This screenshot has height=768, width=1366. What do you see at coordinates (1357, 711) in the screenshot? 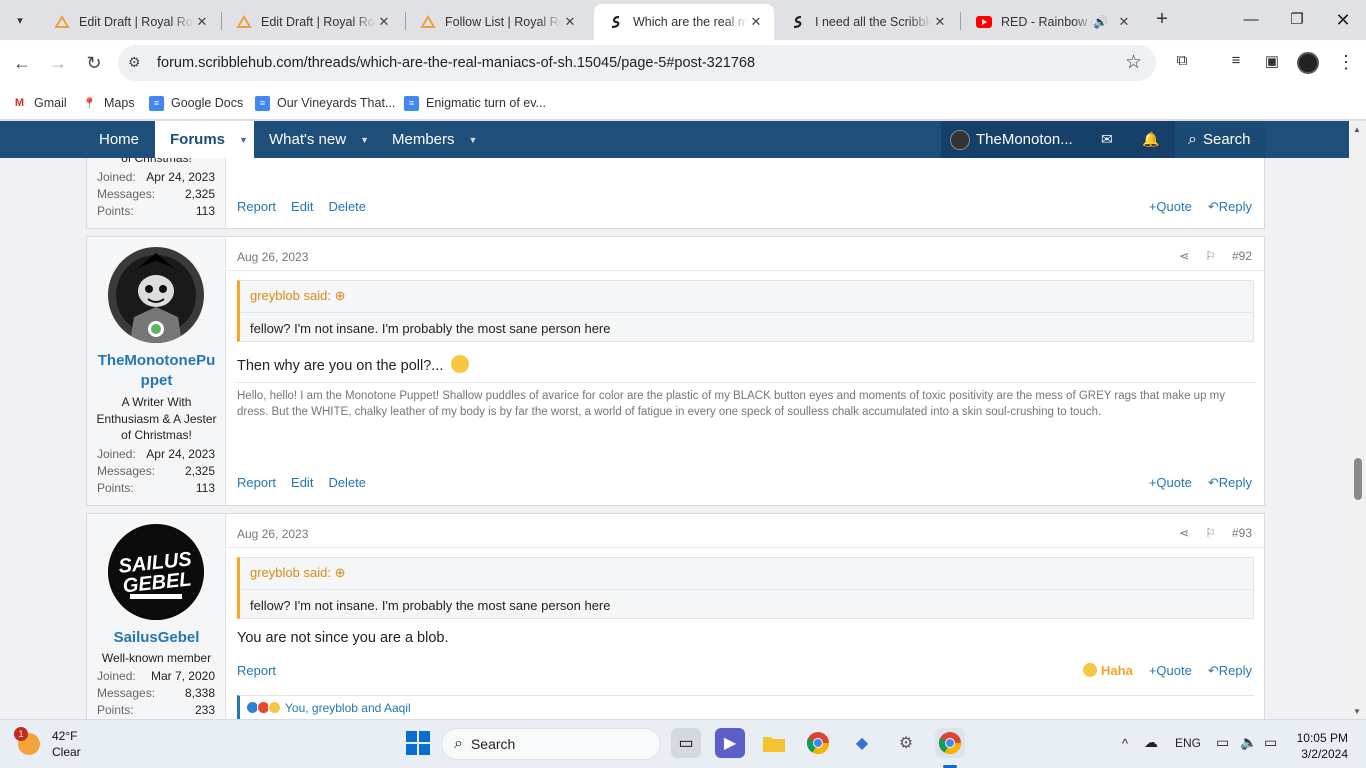
I see `scroll-down-icon: ▼` at bounding box center [1357, 711].